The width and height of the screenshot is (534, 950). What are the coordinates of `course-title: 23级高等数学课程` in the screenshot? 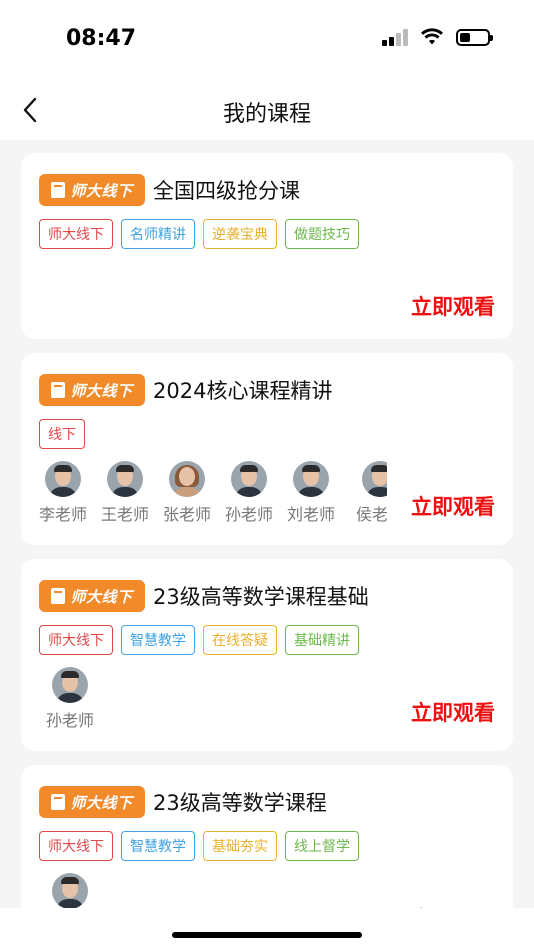 It's located at (240, 803).